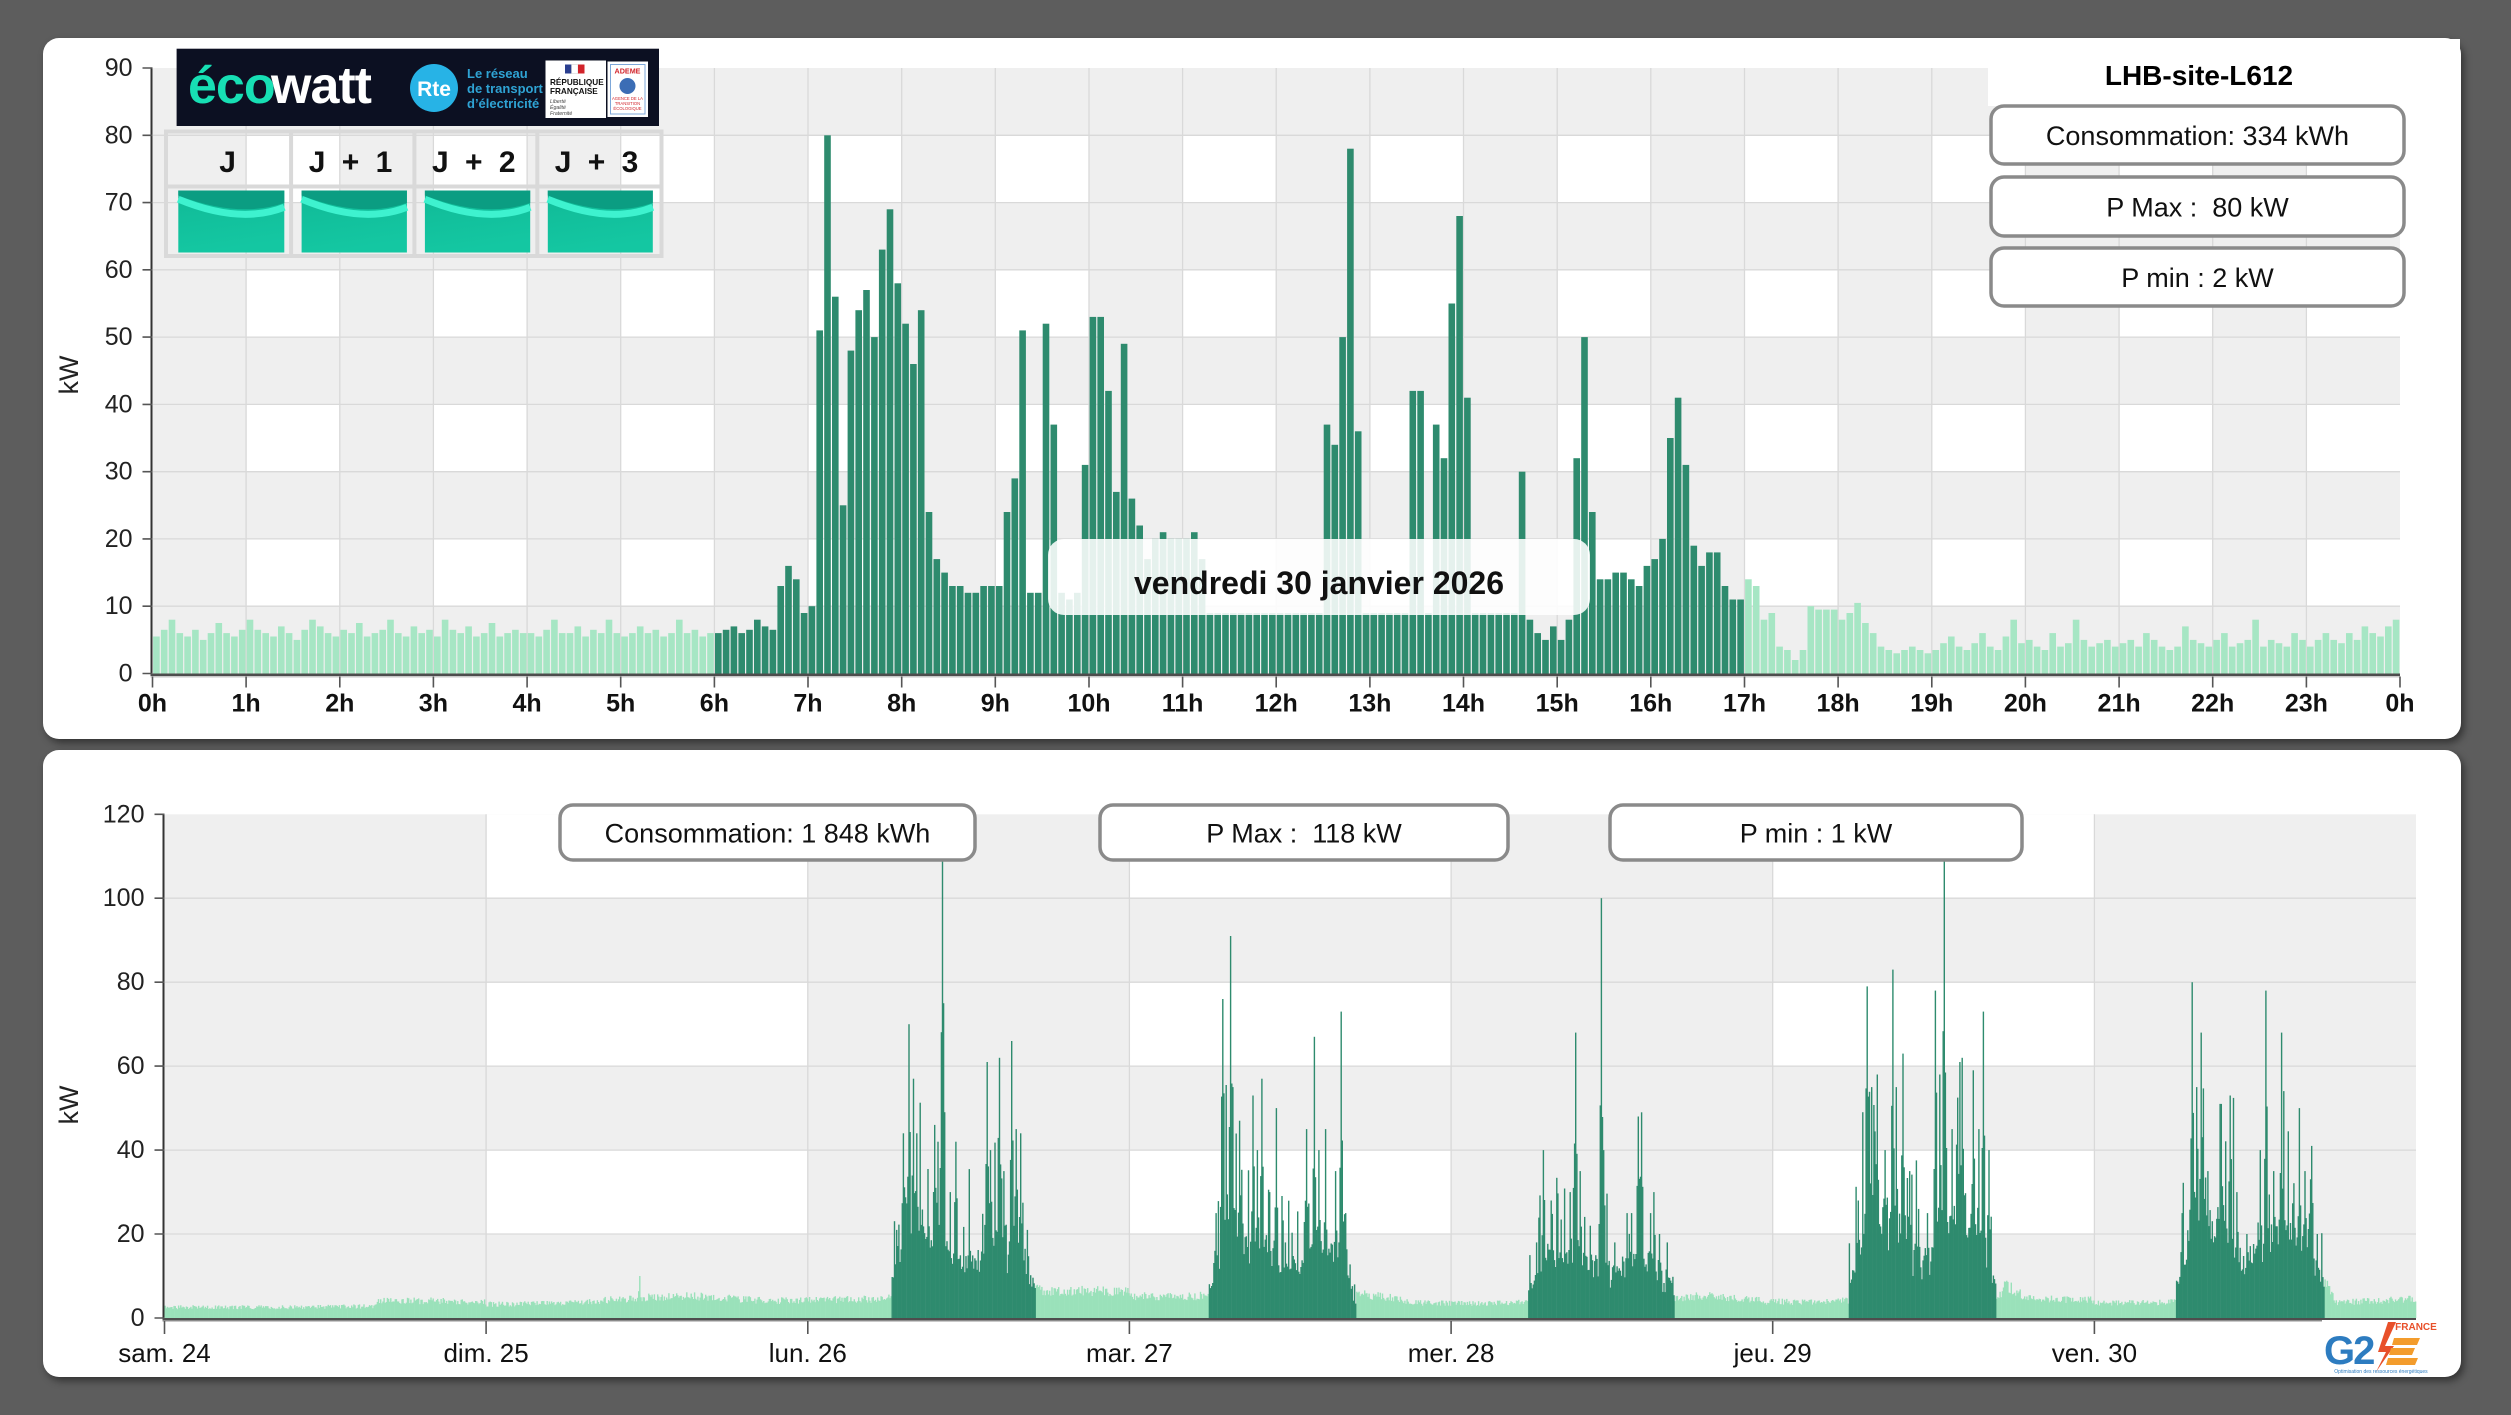 This screenshot has height=1415, width=2511. Describe the element at coordinates (599, 162) in the screenshot. I see `svg-text: J + 3` at that location.